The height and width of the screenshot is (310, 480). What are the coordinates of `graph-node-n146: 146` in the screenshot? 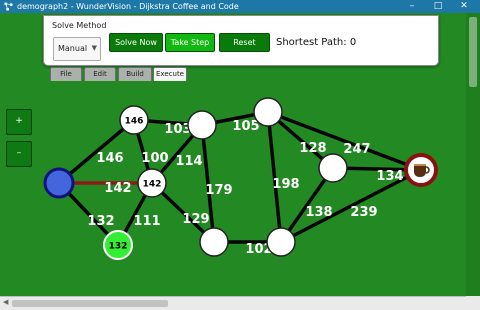 It's located at (134, 120).